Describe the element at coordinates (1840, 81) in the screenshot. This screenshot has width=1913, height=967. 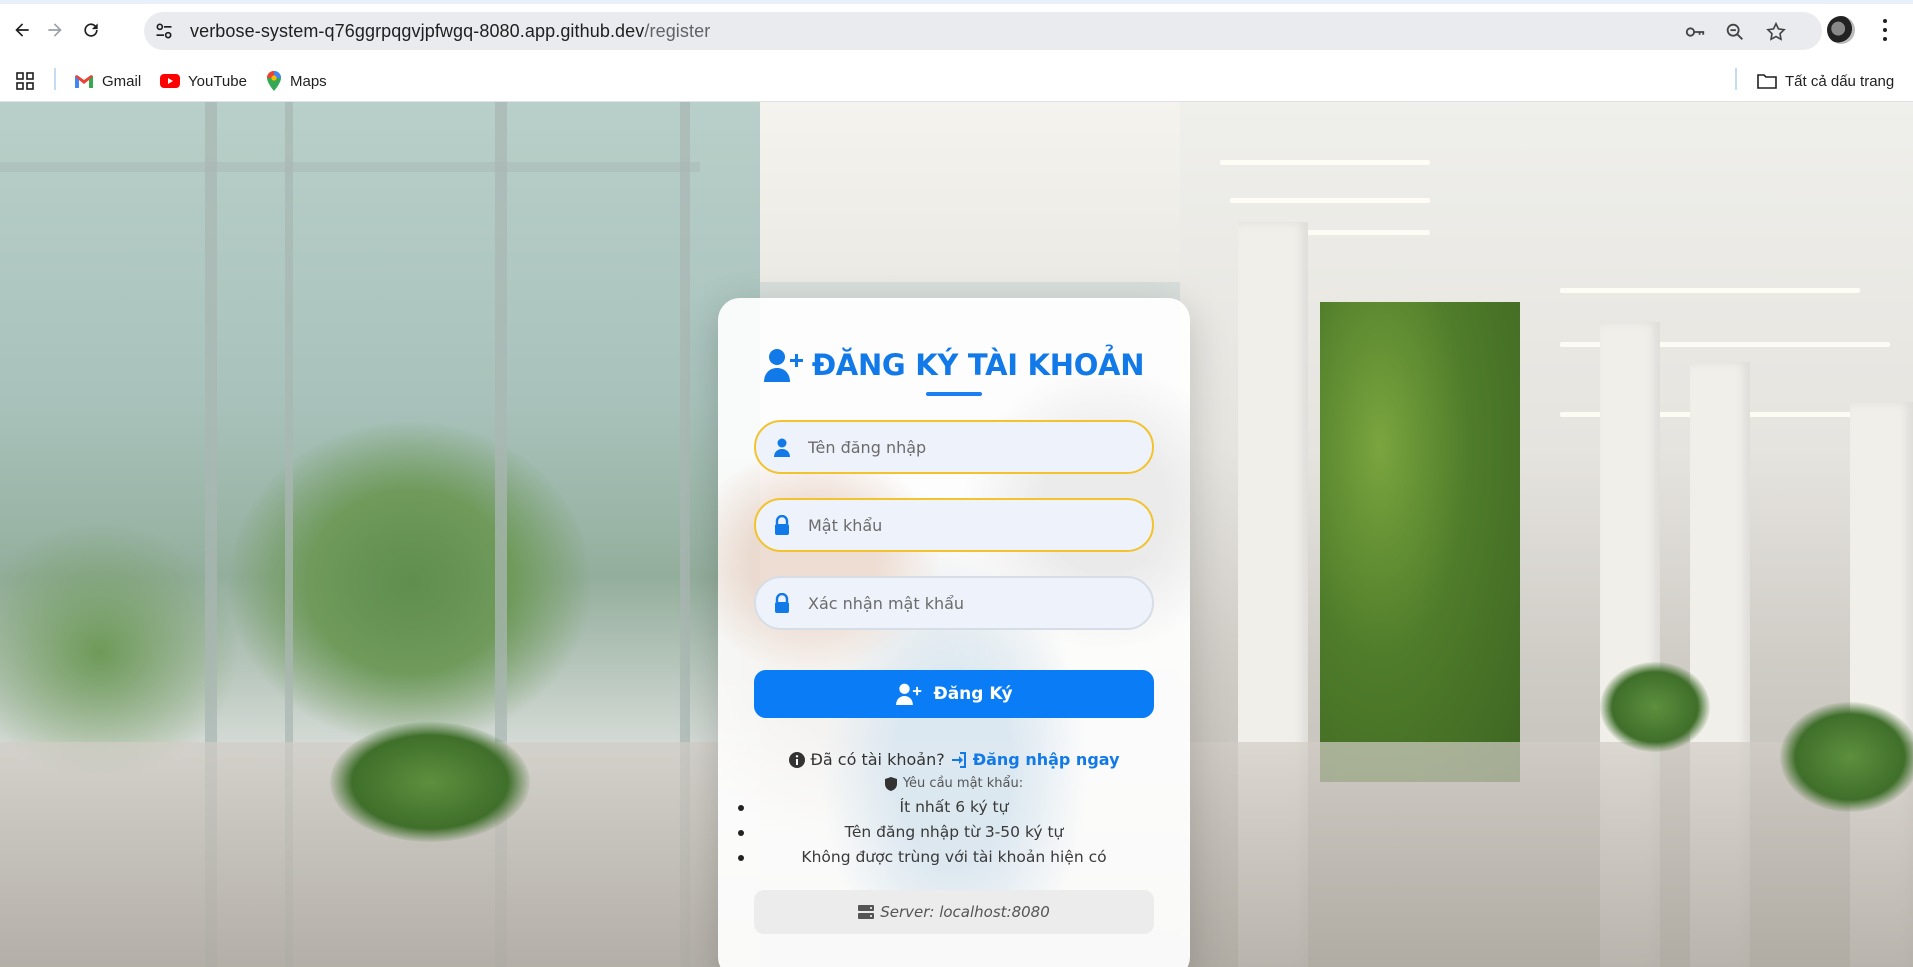
I see `all-bookmarks-label: Tất cả dấu trang` at that location.